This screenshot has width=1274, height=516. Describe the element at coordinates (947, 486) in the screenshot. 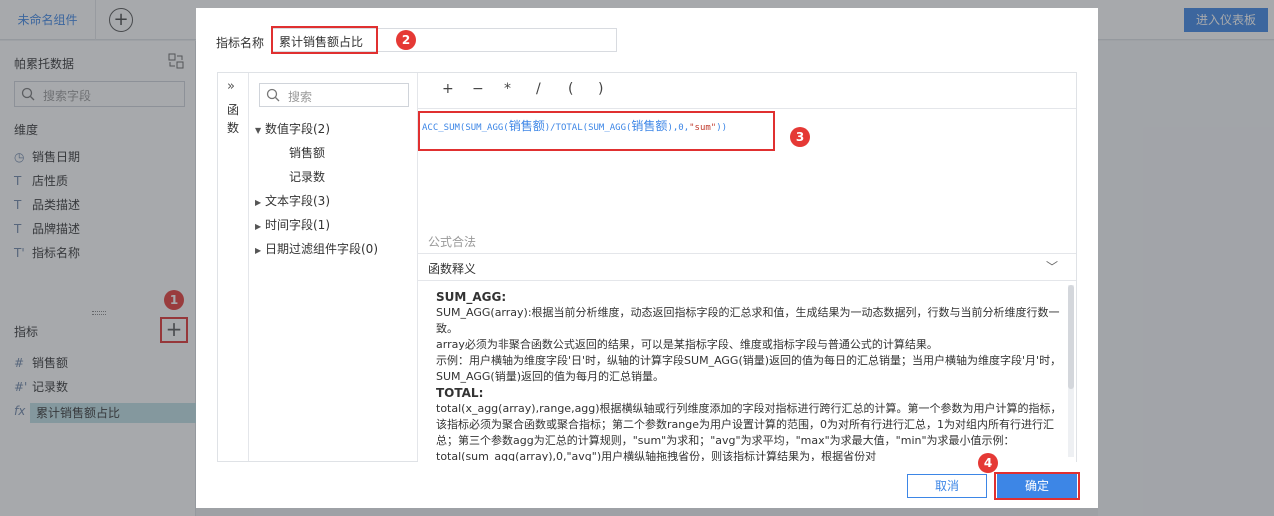

I see `cancel-button: 取消` at that location.